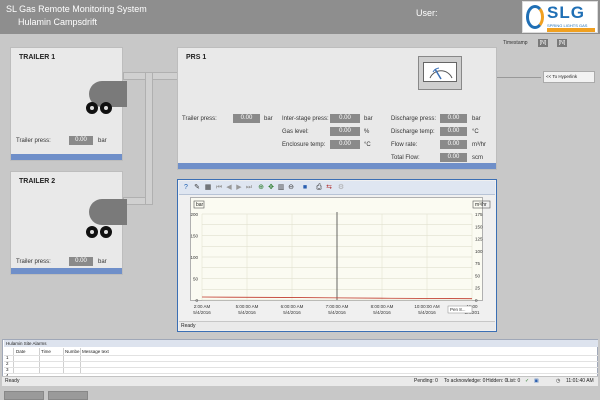 The width and height of the screenshot is (600, 400). What do you see at coordinates (479, 251) in the screenshot?
I see `right-tick-label: 100` at bounding box center [479, 251].